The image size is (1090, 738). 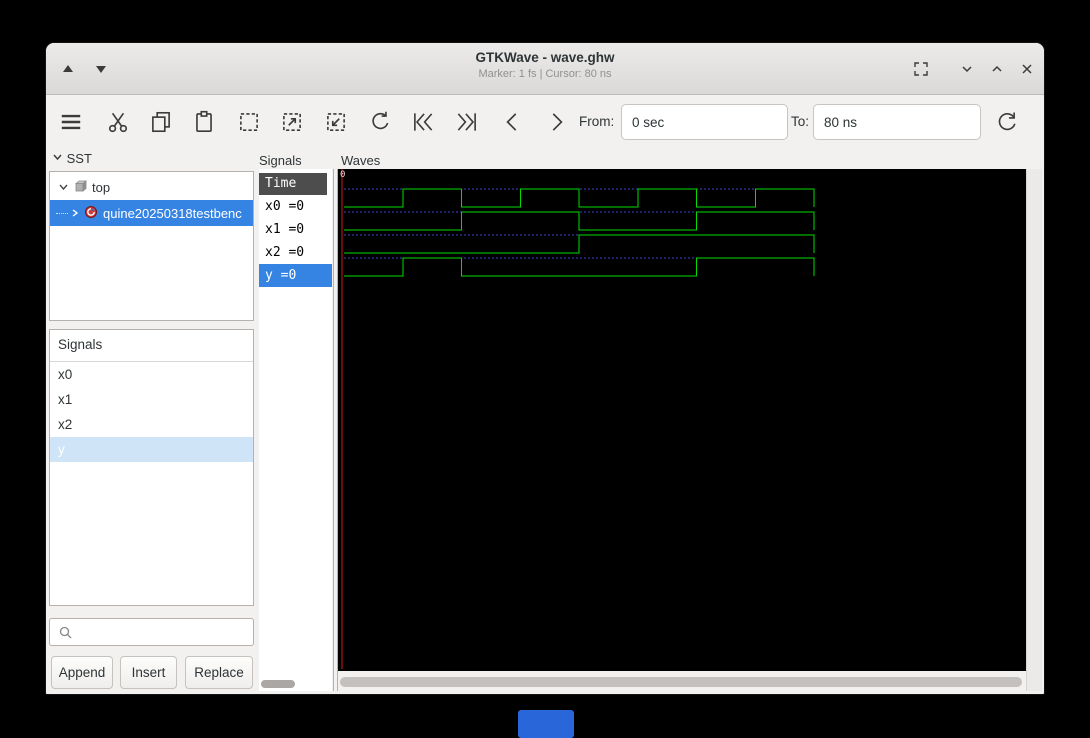 I want to click on signal-facility-list: Signals x0 x1 x2 y, so click(x=151, y=467).